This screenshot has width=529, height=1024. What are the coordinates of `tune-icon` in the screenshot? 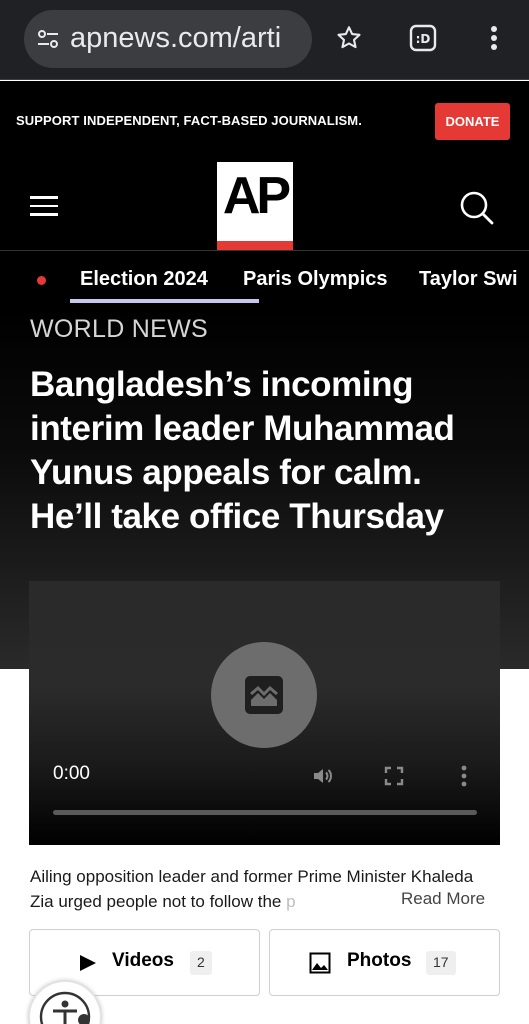 It's located at (48, 39).